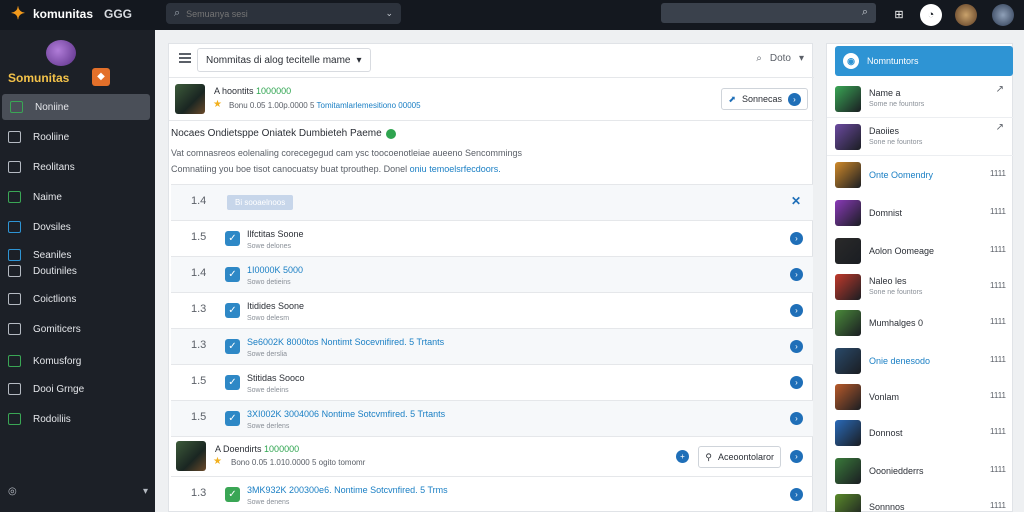 The width and height of the screenshot is (1024, 512). What do you see at coordinates (77, 137) in the screenshot?
I see `sidebar-item: Rooliine` at bounding box center [77, 137].